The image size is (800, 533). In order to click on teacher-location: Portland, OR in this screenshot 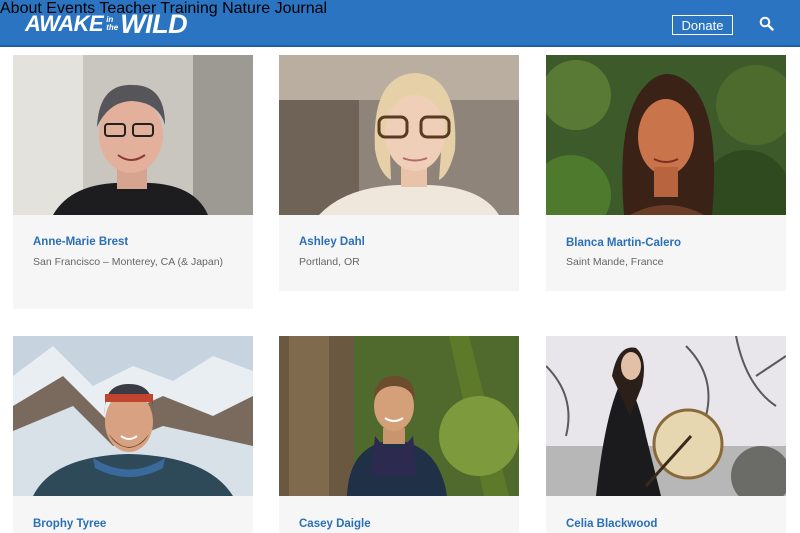, I will do `click(329, 262)`.